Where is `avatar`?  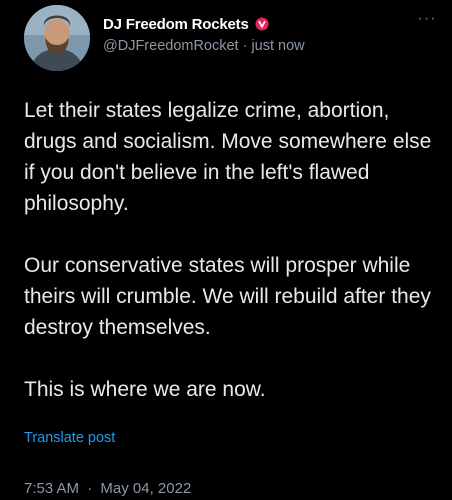
avatar is located at coordinates (57, 38).